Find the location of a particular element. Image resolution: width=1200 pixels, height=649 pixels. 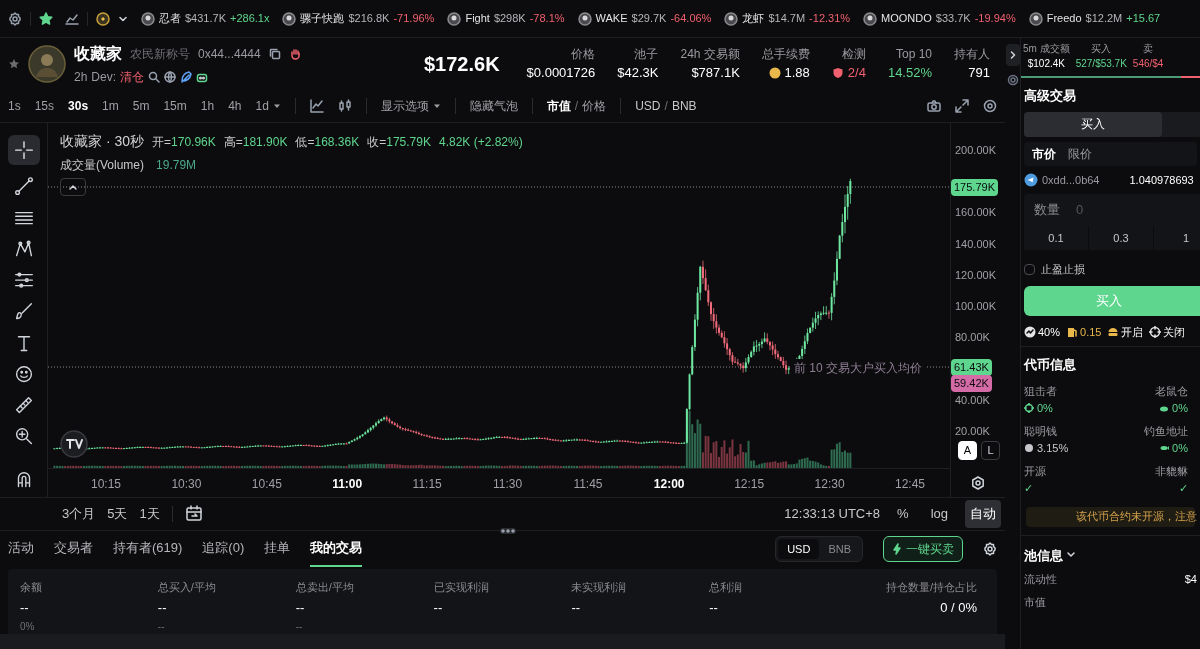

ticker-item: MOONDO $33.7K -19.94% is located at coordinates (937, 18).